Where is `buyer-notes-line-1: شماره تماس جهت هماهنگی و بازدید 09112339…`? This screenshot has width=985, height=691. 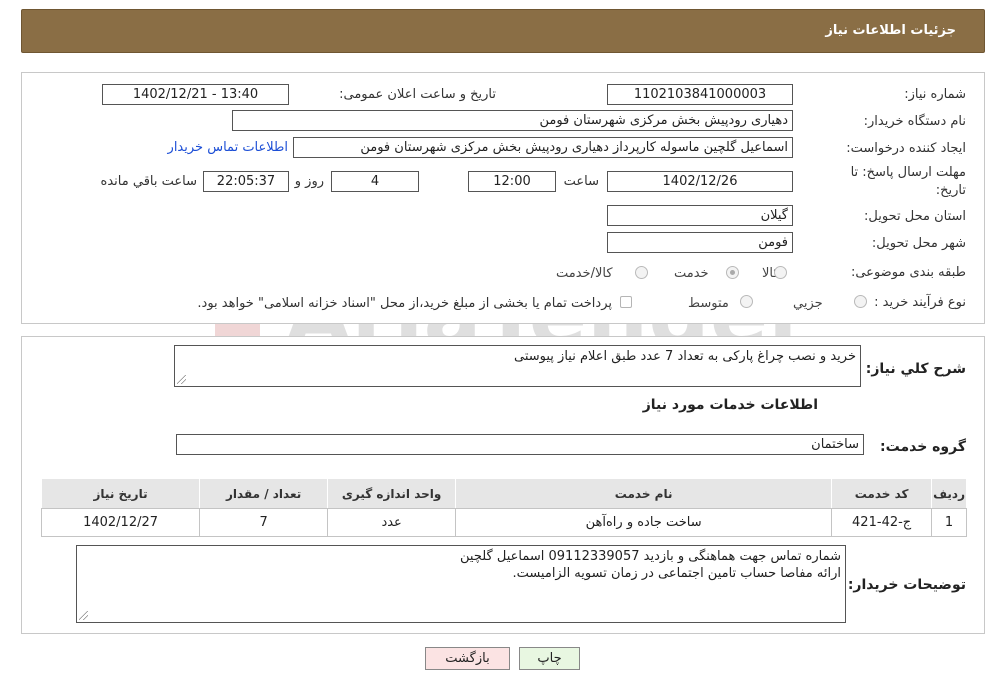
buyer-notes-line-1: شماره تماس جهت هماهنگی و بازدید 09112339… is located at coordinates (650, 556).